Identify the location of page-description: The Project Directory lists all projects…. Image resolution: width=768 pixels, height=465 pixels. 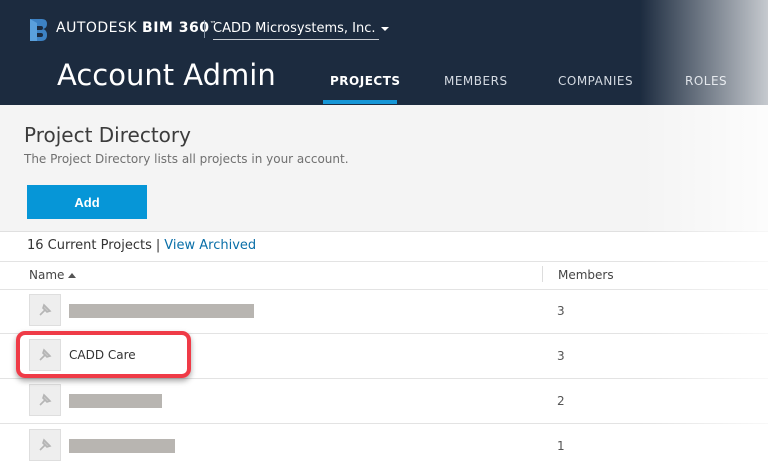
(186, 159).